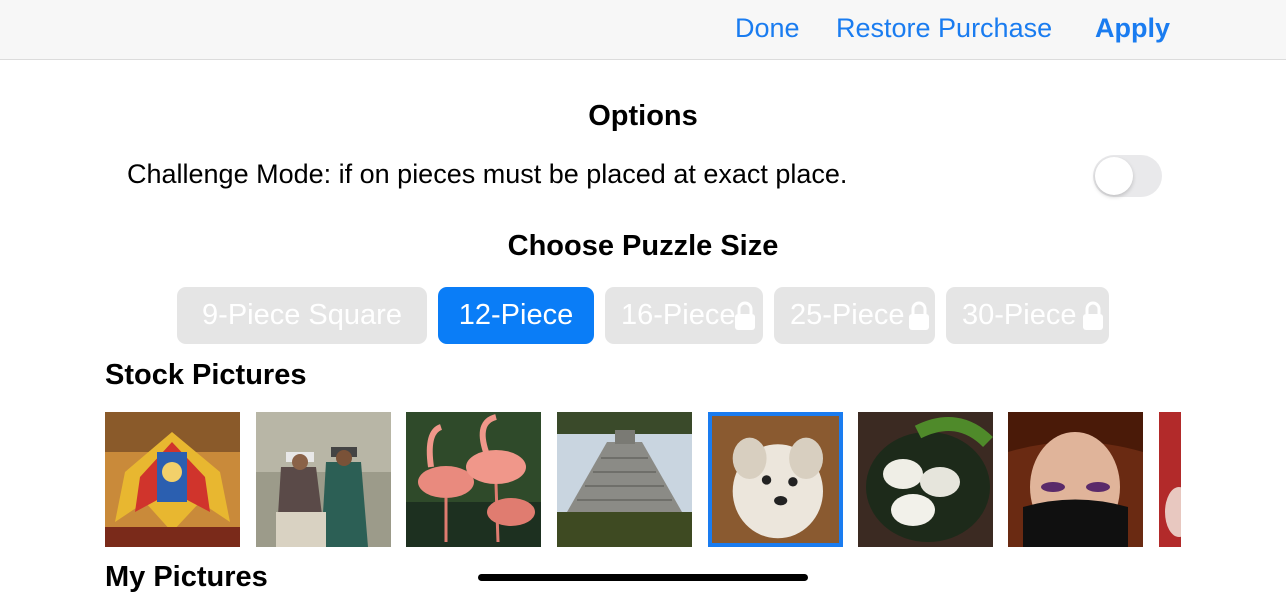 The width and height of the screenshot is (1286, 594). I want to click on eggs-picture, so click(925, 479).